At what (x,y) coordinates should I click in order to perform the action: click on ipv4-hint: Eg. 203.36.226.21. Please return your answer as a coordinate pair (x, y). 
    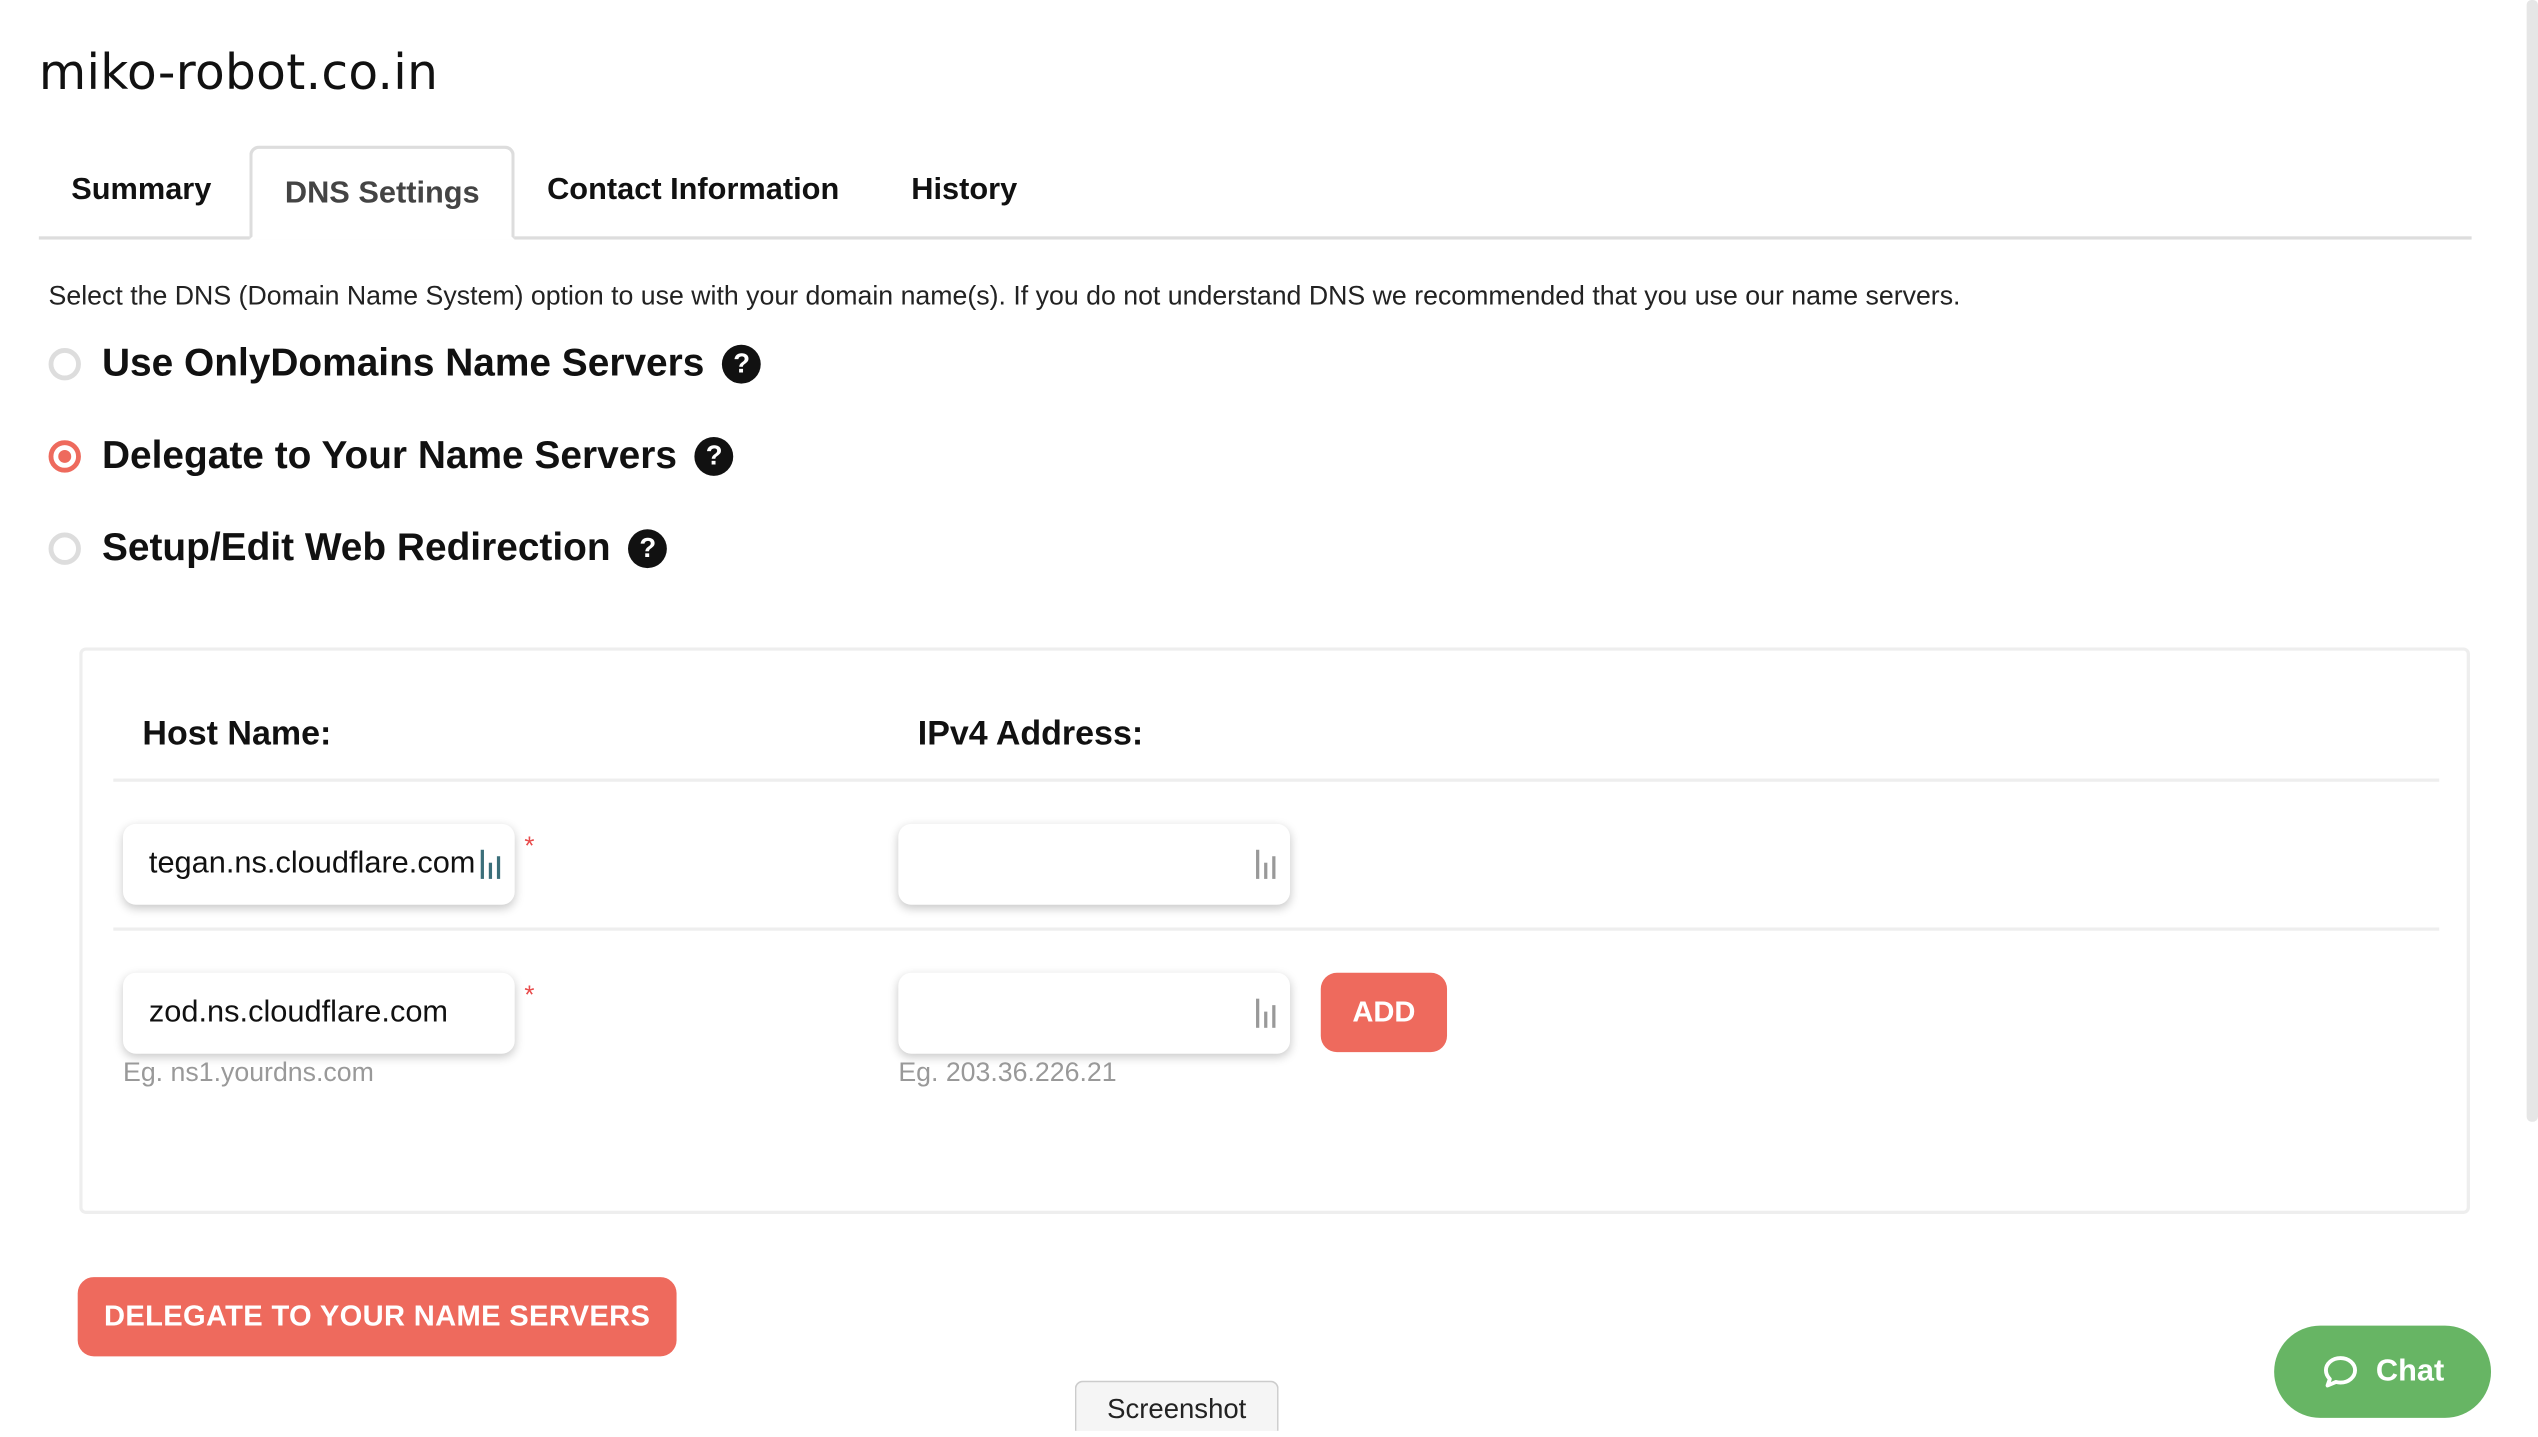
    Looking at the image, I should click on (1007, 1073).